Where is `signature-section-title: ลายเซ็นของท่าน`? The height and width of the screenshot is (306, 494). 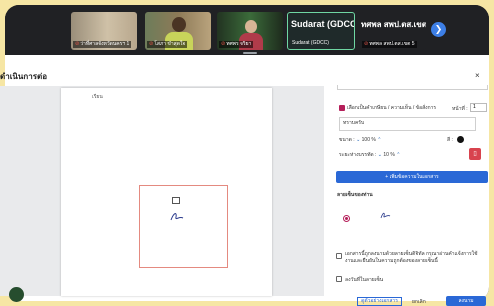
signature-section-title: ลายเซ็นของท่าน is located at coordinates (355, 195).